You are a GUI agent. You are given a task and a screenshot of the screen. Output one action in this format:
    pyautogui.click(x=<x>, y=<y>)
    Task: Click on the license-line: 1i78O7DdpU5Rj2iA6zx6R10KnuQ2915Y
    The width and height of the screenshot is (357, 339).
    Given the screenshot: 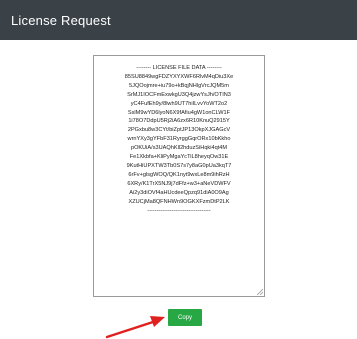 What is the action you would take?
    pyautogui.click(x=179, y=121)
    